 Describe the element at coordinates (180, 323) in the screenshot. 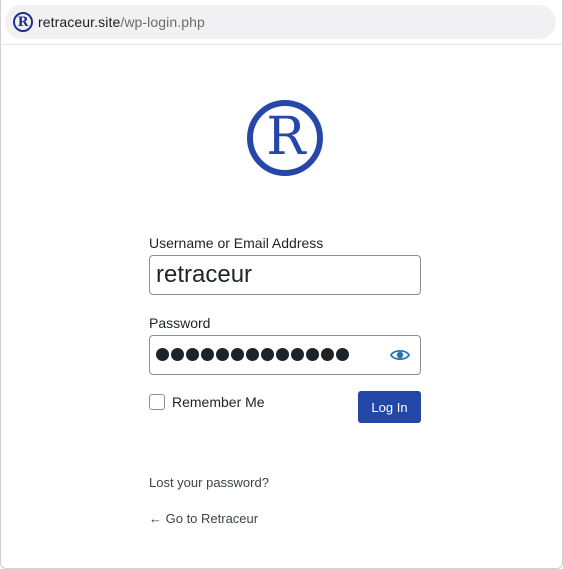

I see `password-label: Password` at that location.